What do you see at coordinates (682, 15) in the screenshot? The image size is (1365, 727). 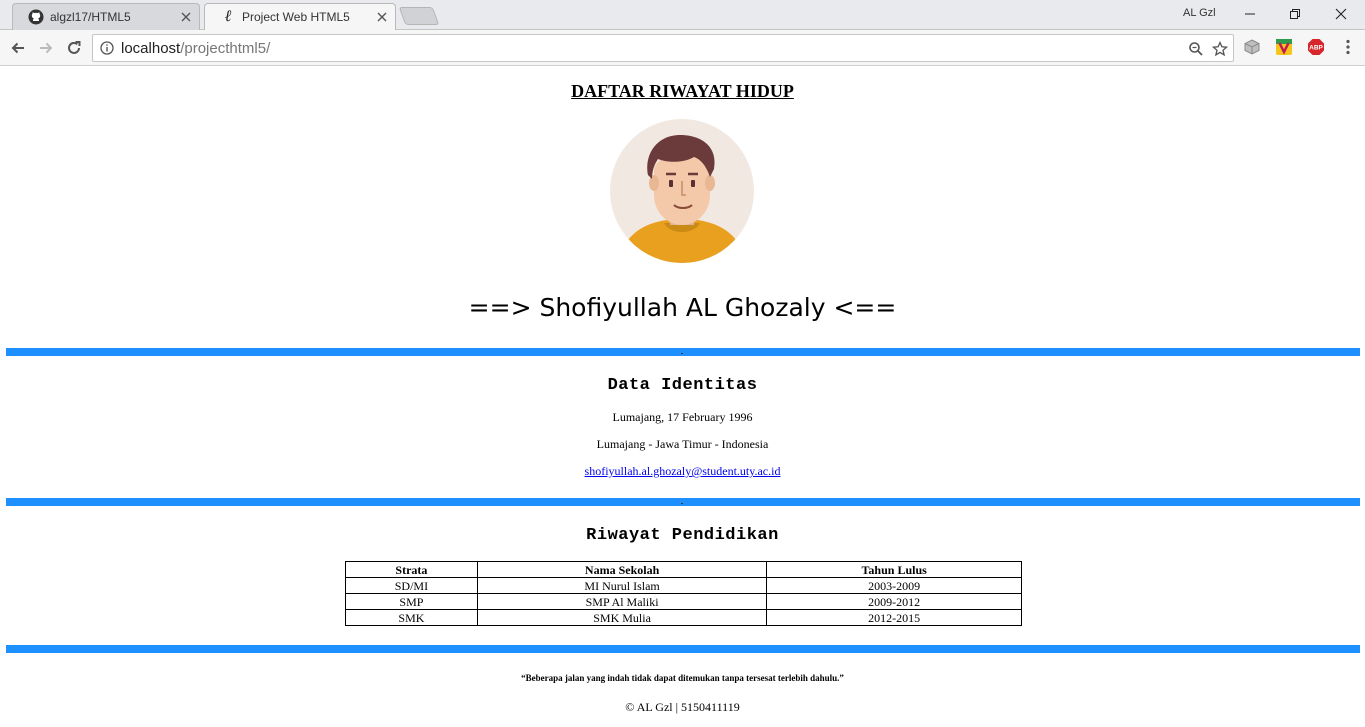 I see `tab-strip: algzl17/HTML5 ℓ Project Web HTML5 AL Gzl` at bounding box center [682, 15].